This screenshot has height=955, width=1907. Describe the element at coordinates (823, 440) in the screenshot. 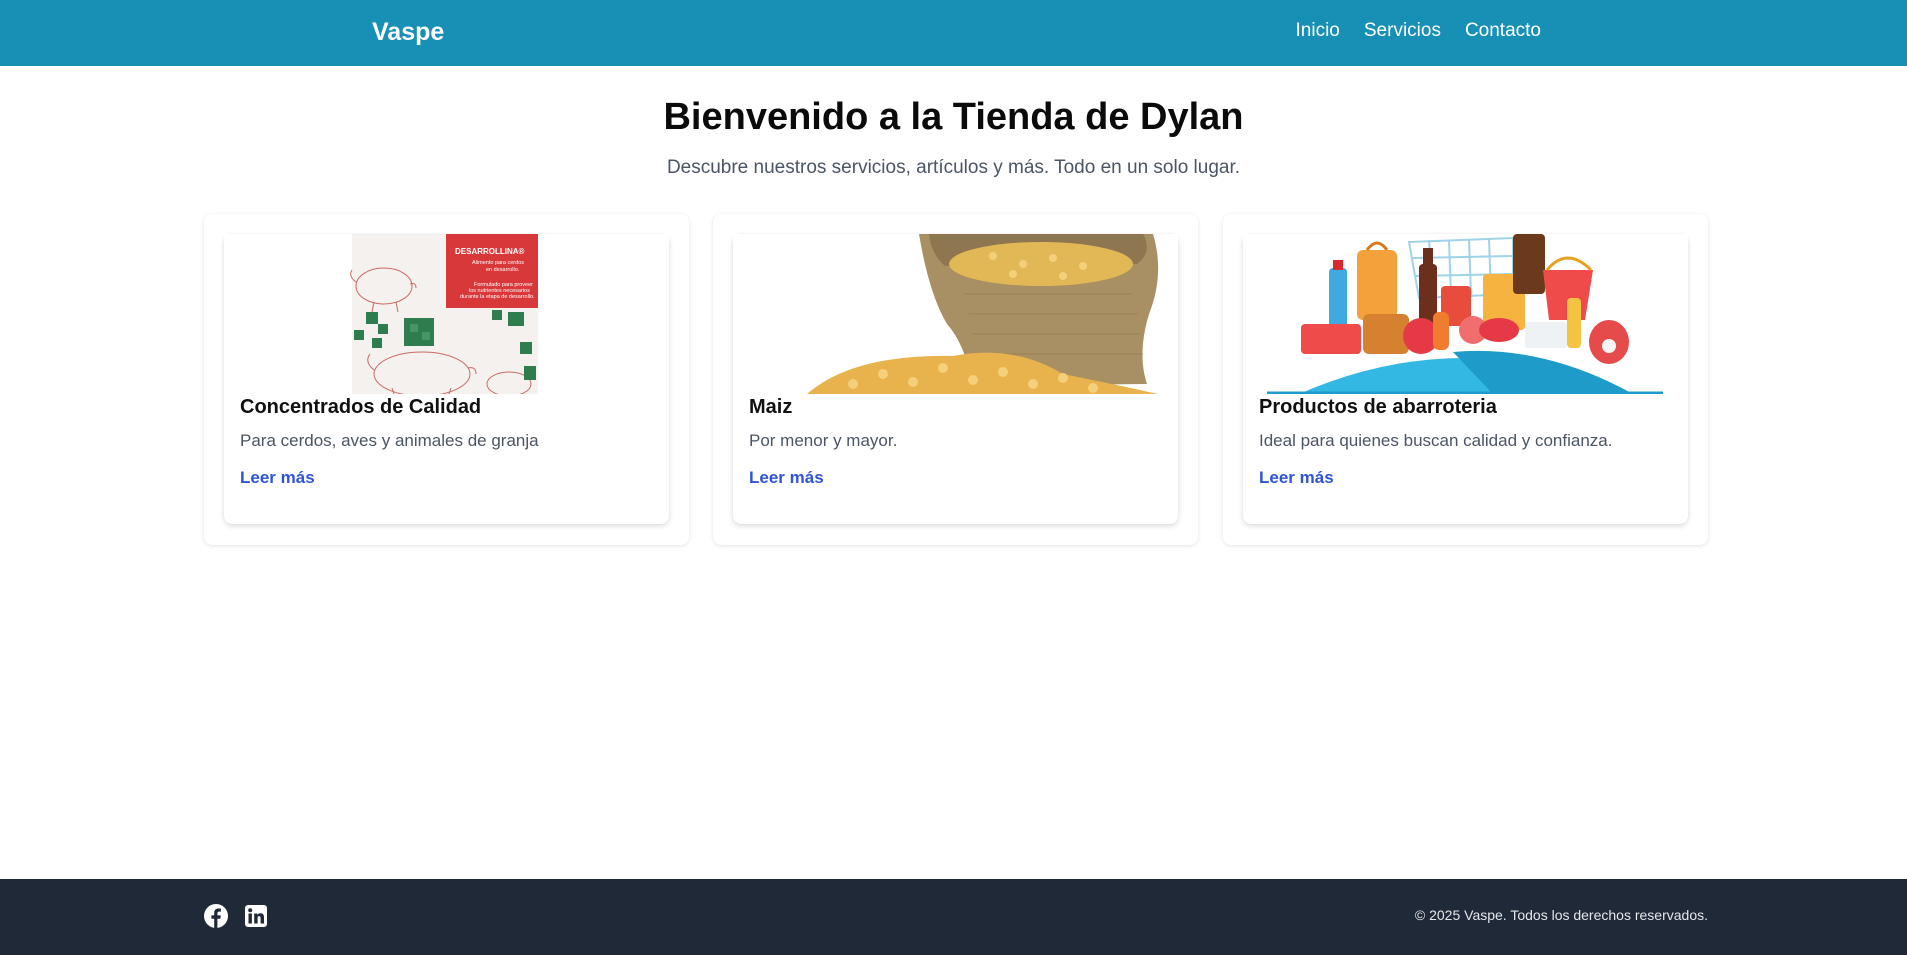

I see `card-description: Por menor y mayor.` at that location.